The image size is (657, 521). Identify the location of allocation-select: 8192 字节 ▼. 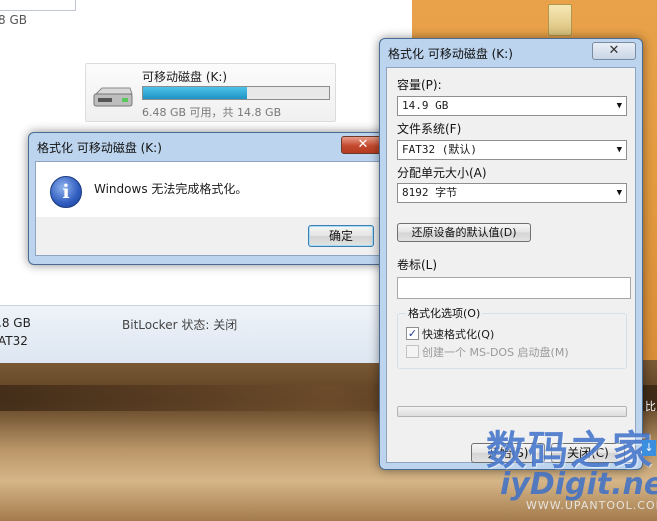
(512, 193).